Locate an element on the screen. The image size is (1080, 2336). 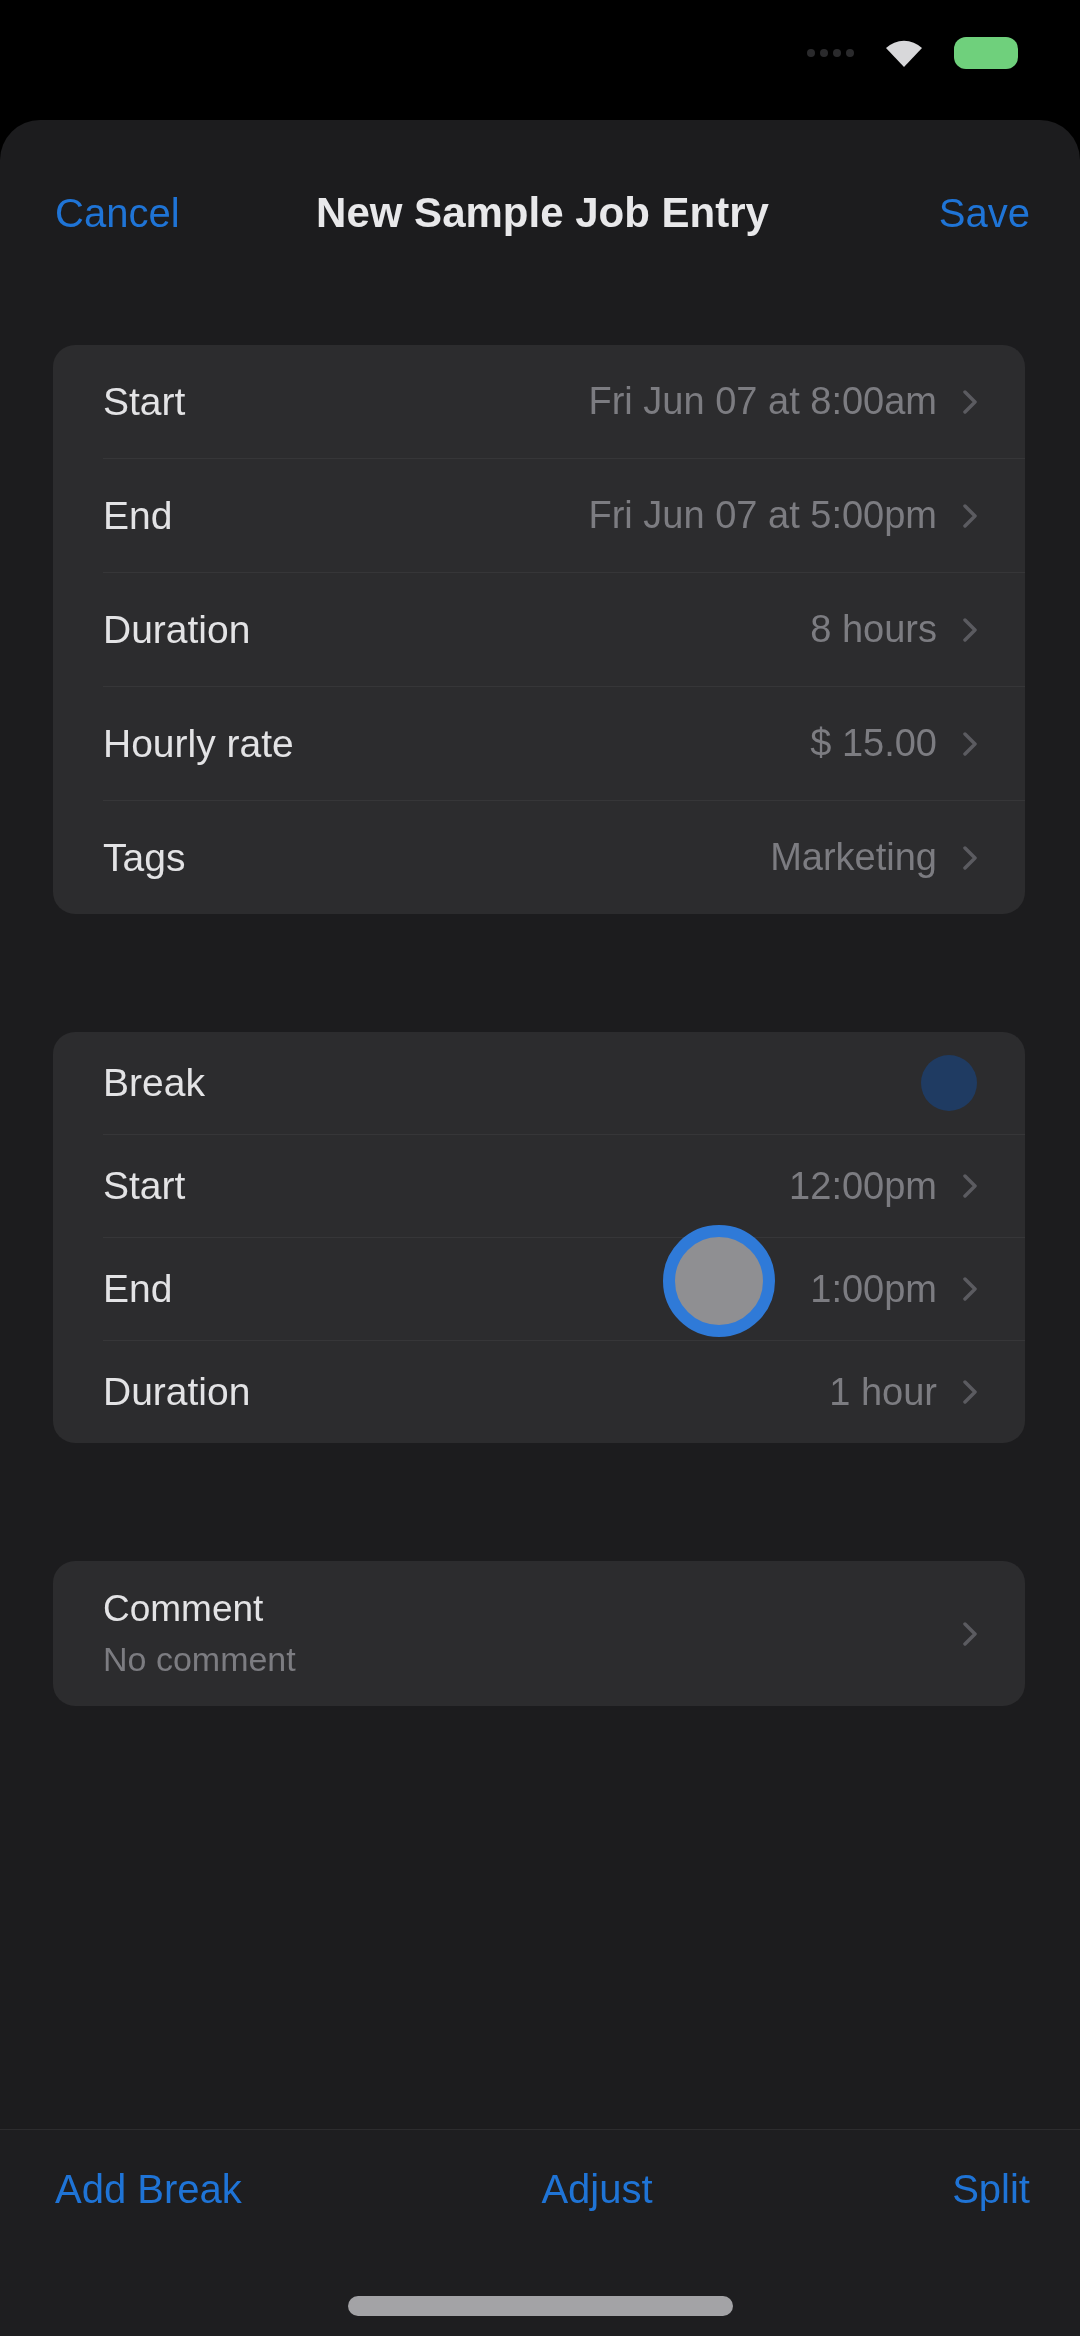
field-value: Fri Jun 07 at 8:00am is located at coordinates (762, 401).